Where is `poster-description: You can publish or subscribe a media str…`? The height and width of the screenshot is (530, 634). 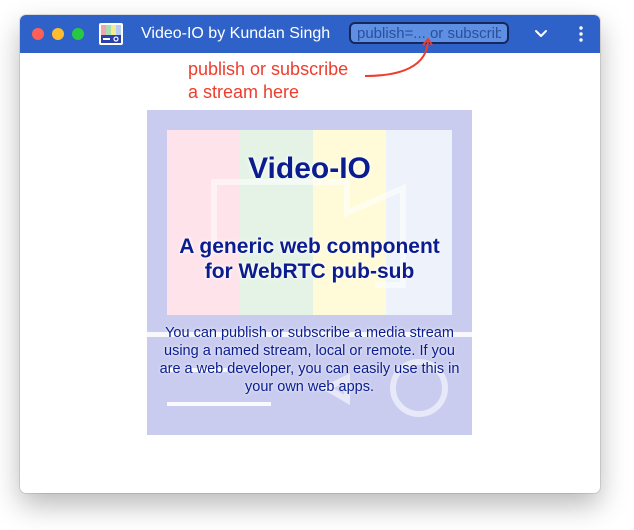 poster-description: You can publish or subscribe a media str… is located at coordinates (309, 360).